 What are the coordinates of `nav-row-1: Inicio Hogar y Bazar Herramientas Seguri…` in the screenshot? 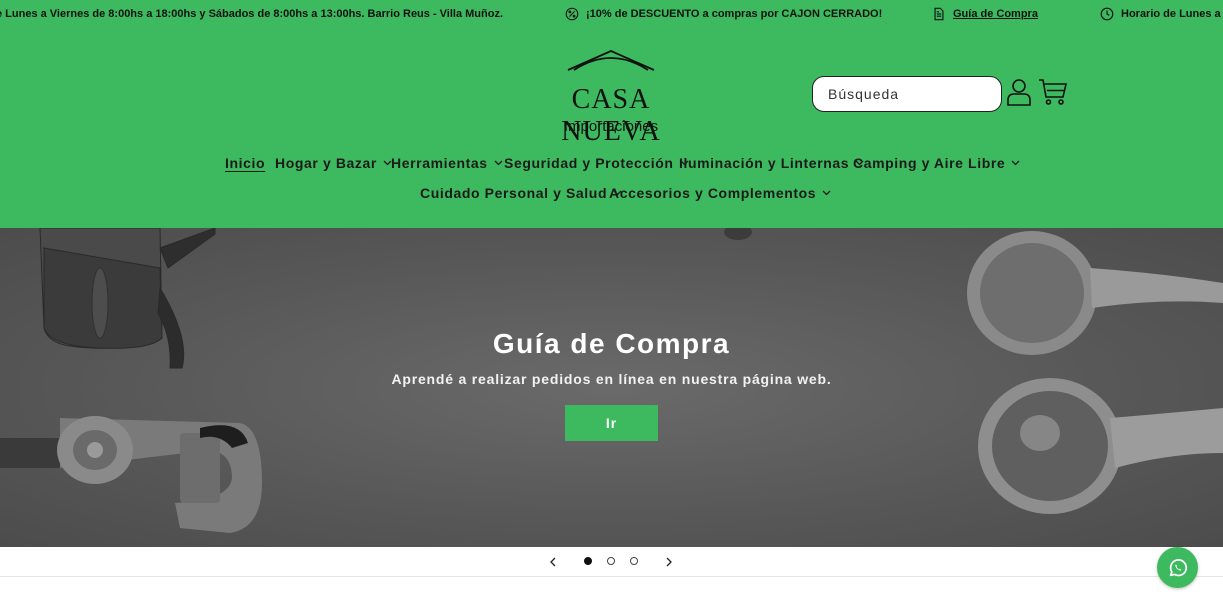 It's located at (611, 163).